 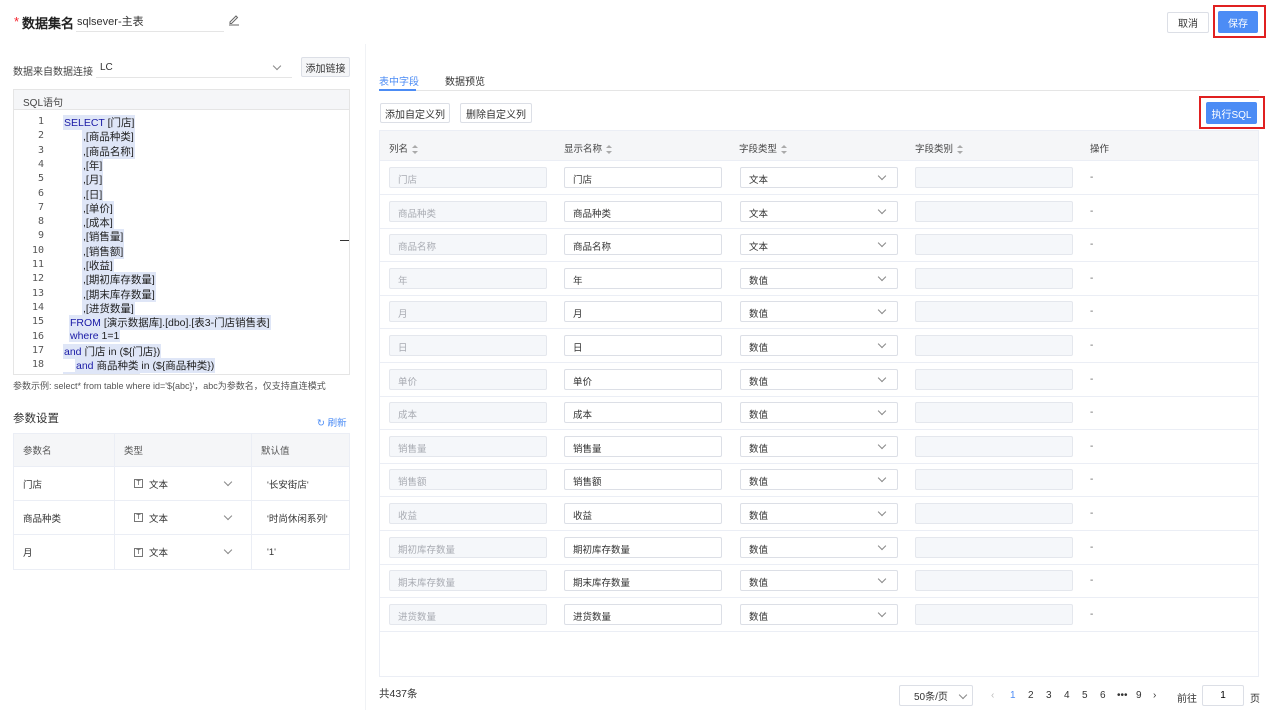 I want to click on cancel-button: 取消, so click(x=1188, y=22).